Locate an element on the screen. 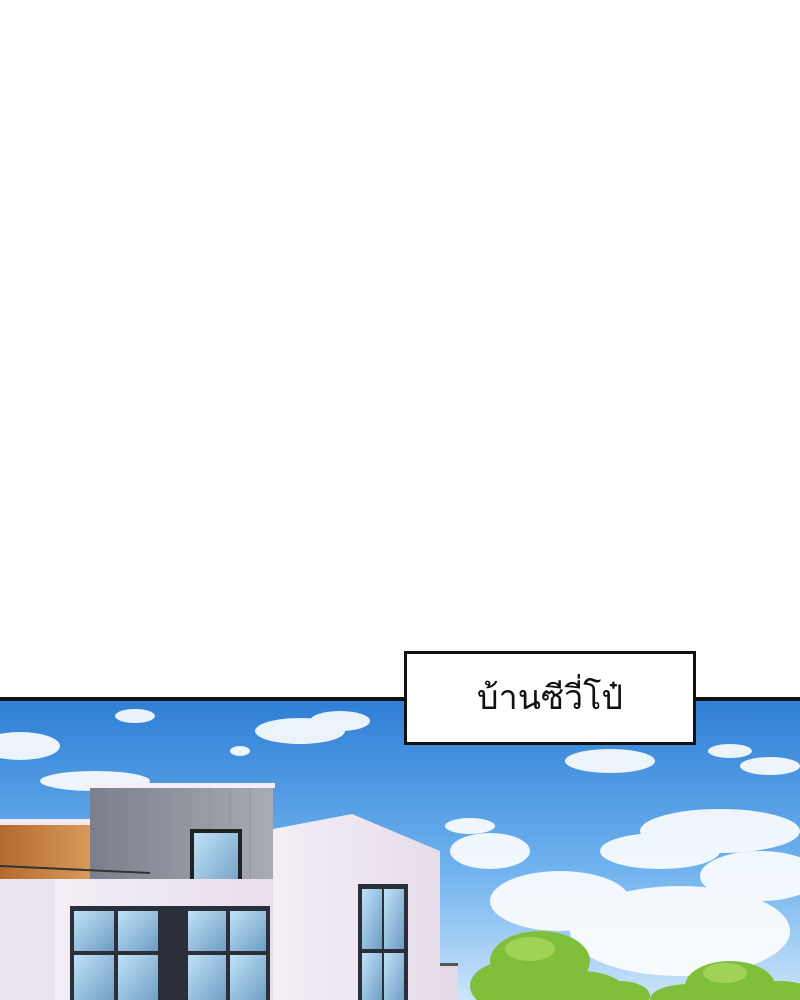 This screenshot has width=800, height=1000. caption-box: บ้านซีวี่โป๋ is located at coordinates (550, 698).